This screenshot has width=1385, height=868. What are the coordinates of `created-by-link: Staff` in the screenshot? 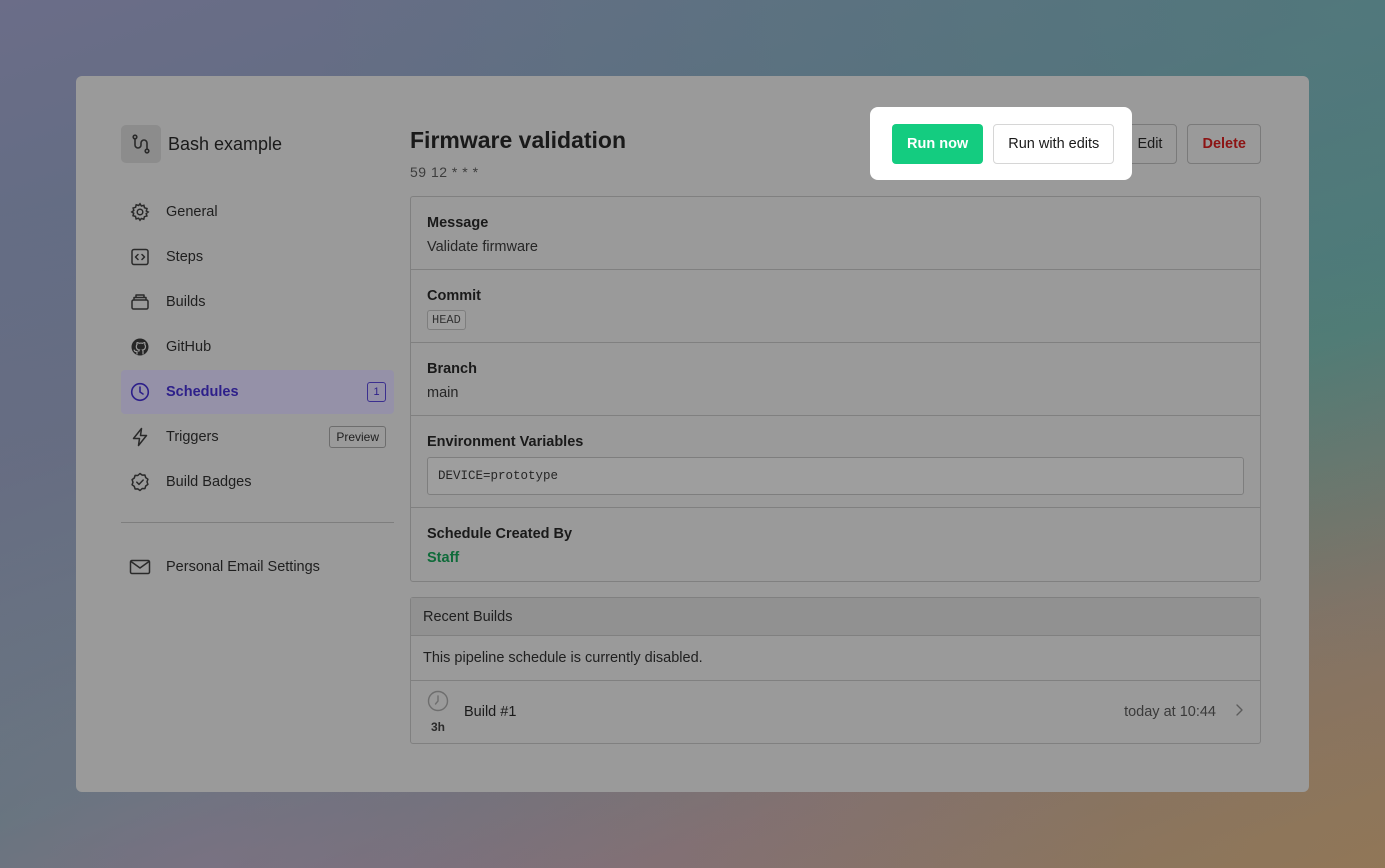 It's located at (835, 558).